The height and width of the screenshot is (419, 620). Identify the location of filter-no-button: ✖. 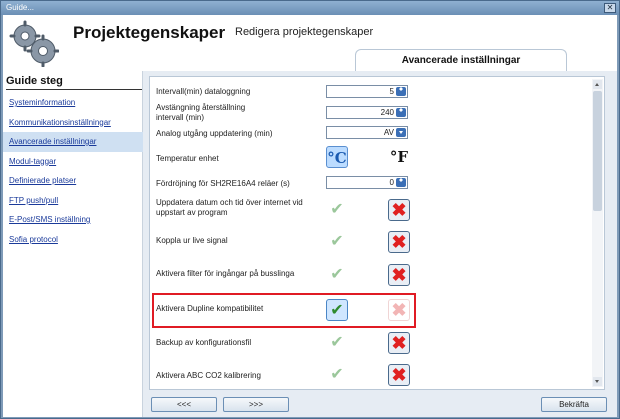
(399, 275).